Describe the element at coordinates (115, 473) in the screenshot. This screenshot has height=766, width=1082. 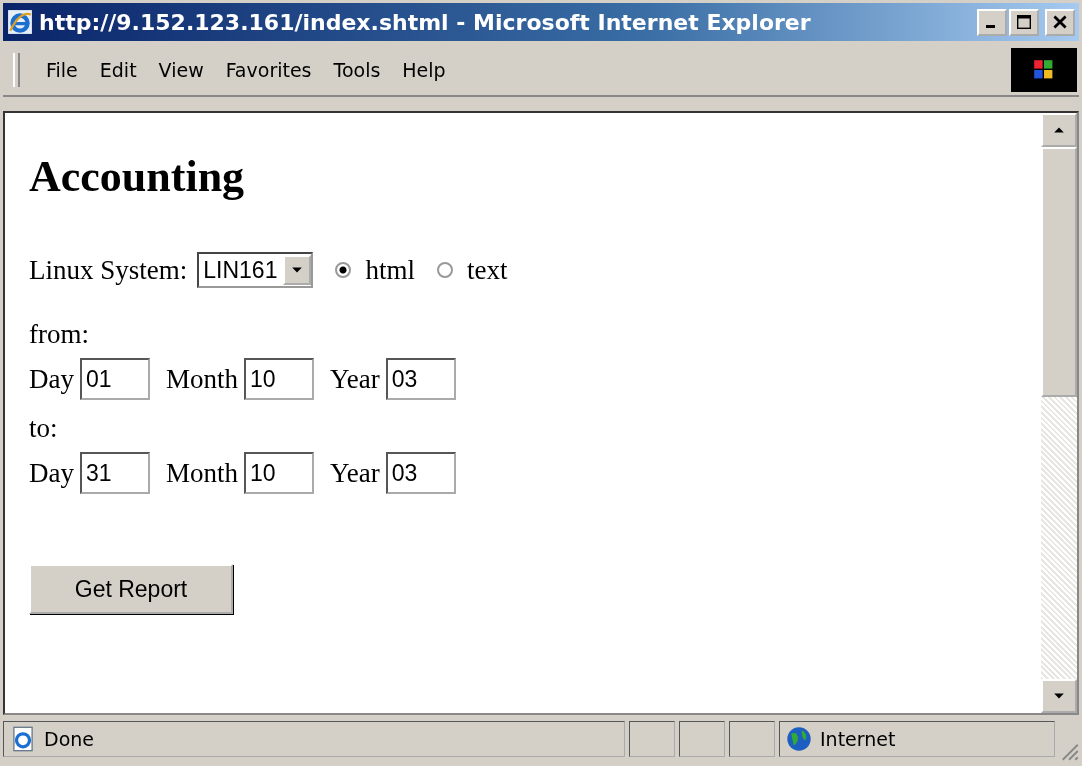
I see `input-field: 31` at that location.